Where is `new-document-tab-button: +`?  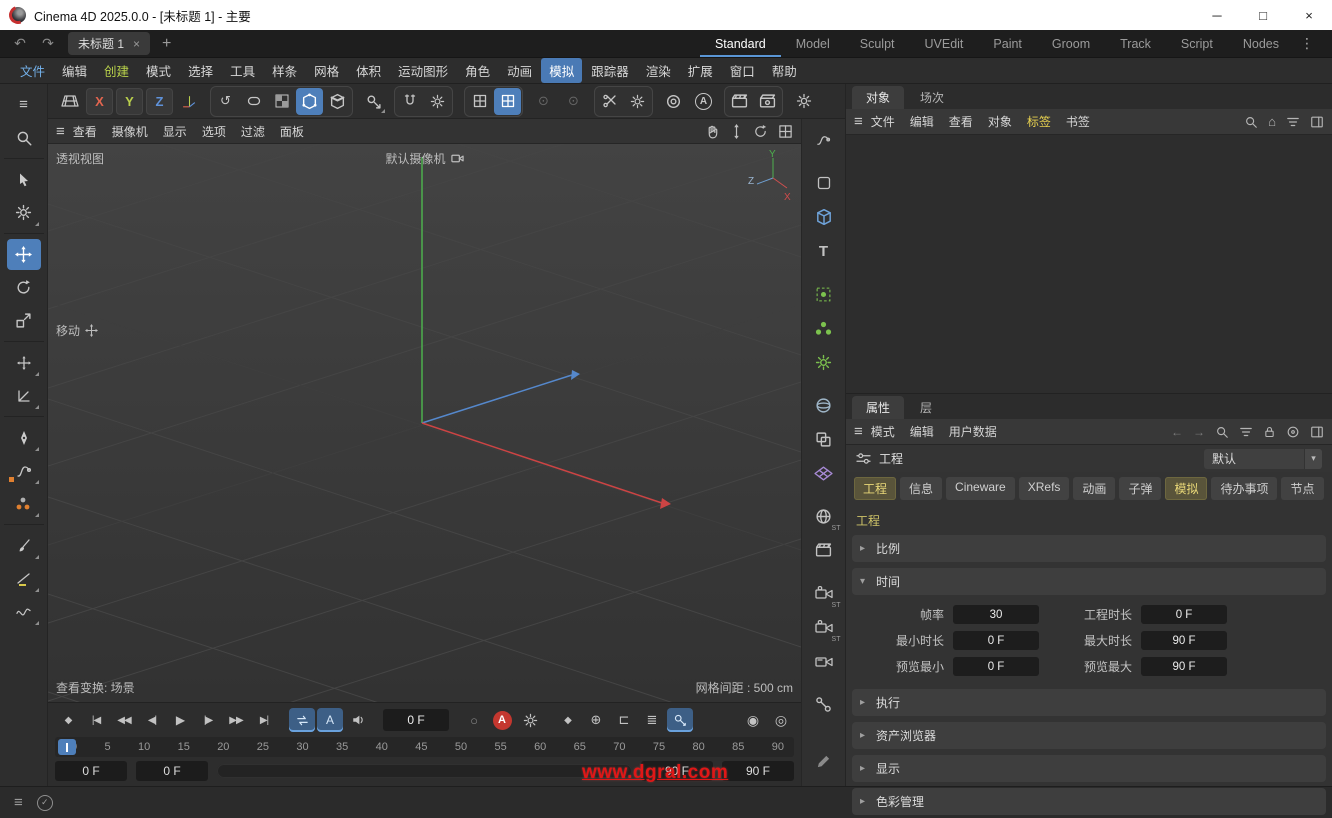
new-document-tab-button: + is located at coordinates (166, 44).